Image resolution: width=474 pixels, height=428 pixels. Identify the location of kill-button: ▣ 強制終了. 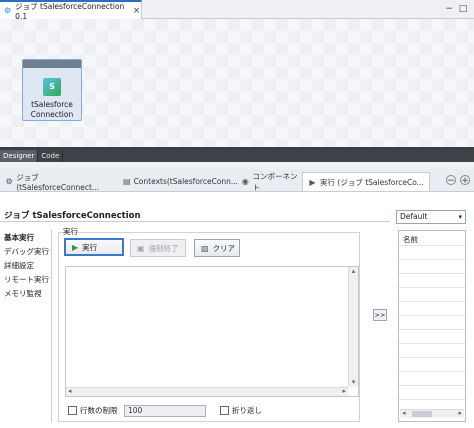
(158, 248).